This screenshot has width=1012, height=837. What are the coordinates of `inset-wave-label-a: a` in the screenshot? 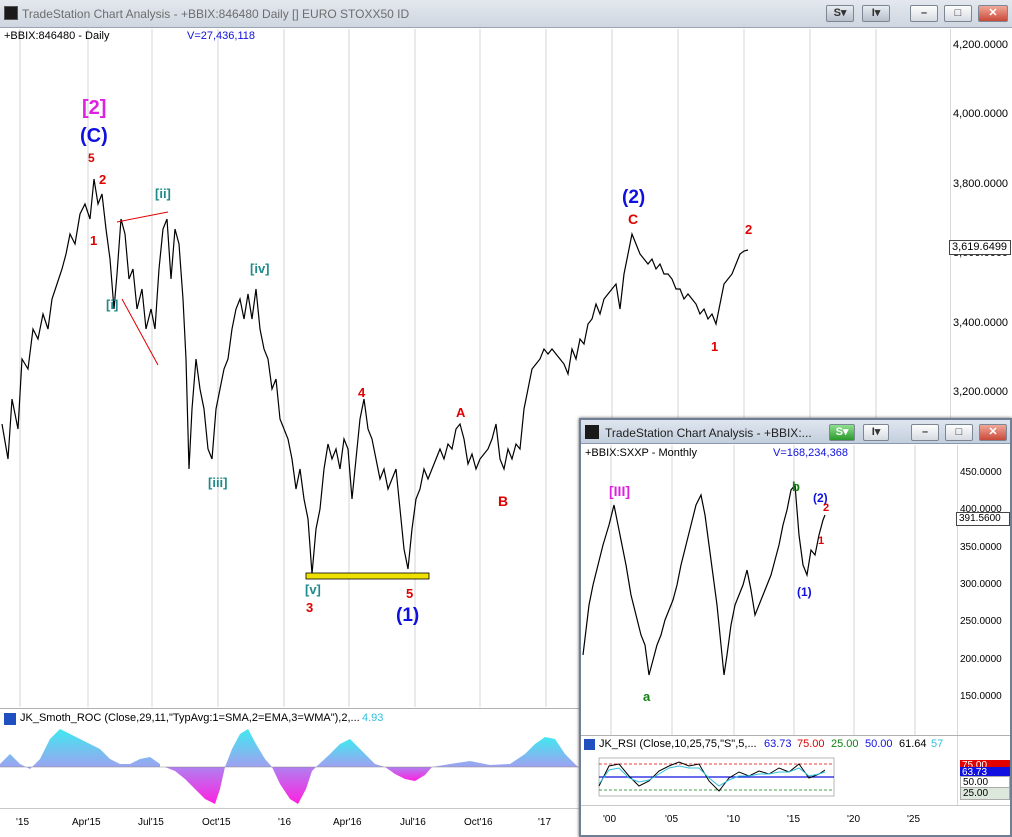 It's located at (647, 696).